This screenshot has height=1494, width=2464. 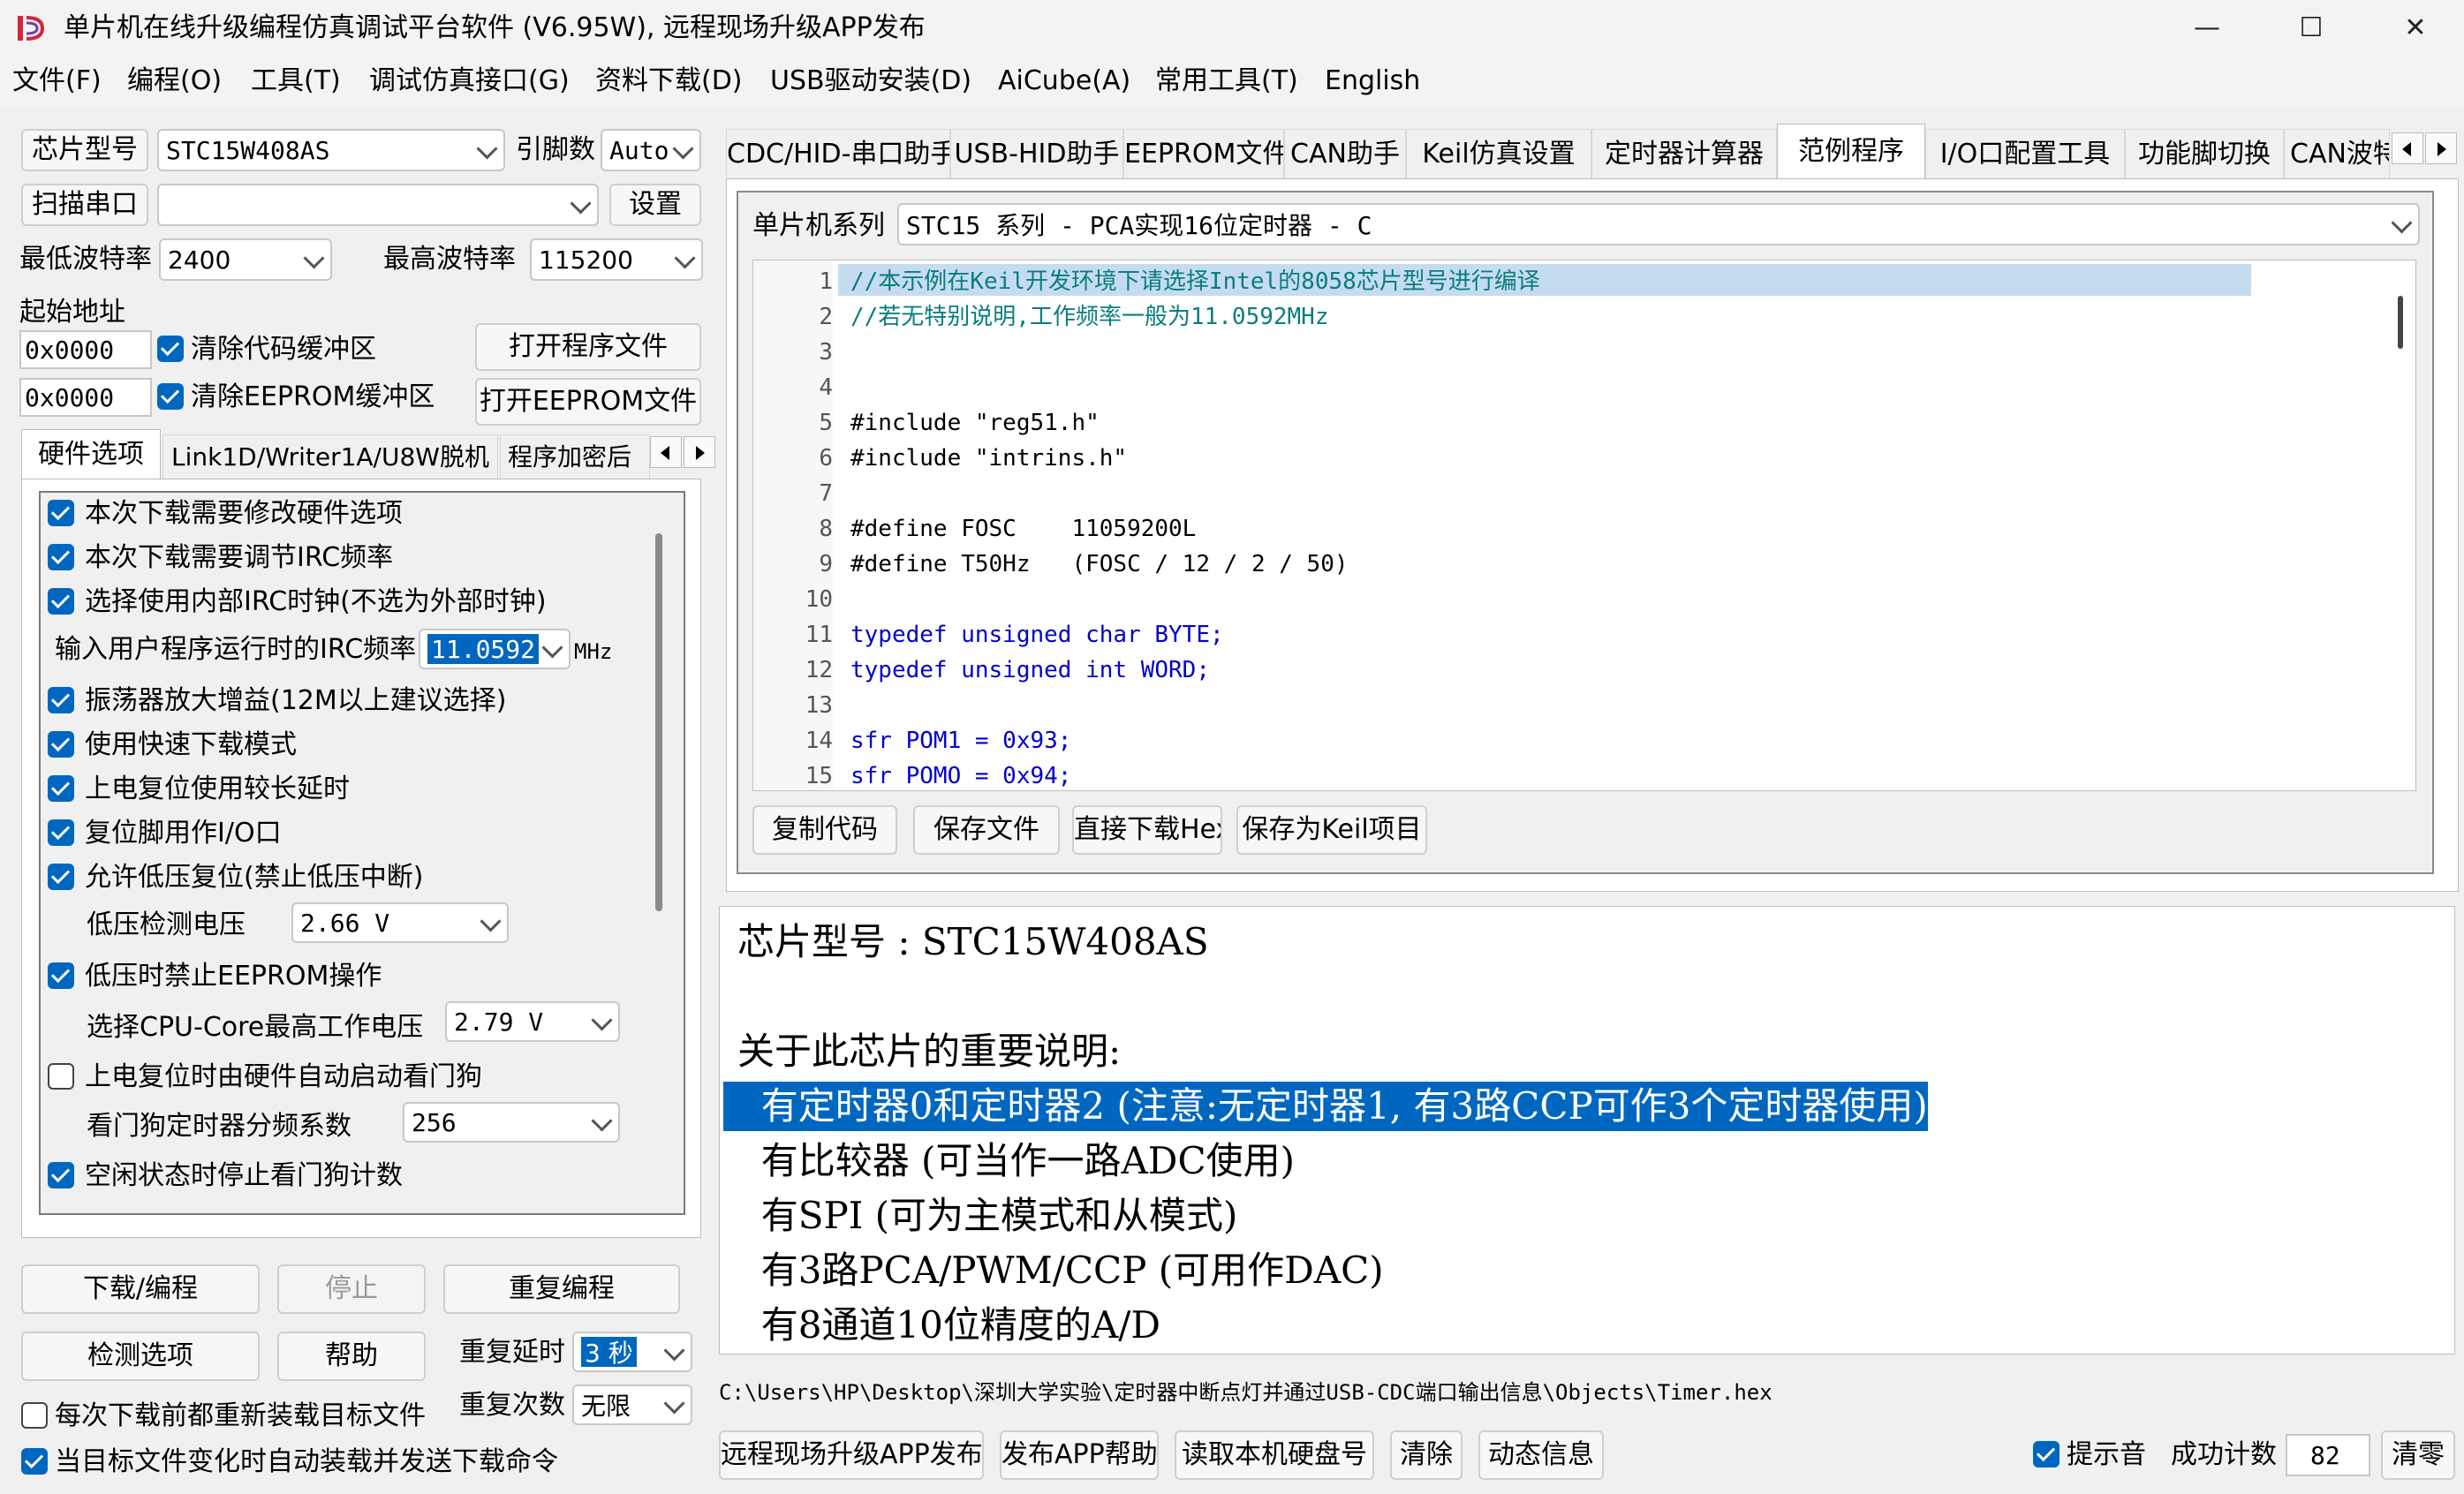 I want to click on minimize-button: —, so click(x=2207, y=29).